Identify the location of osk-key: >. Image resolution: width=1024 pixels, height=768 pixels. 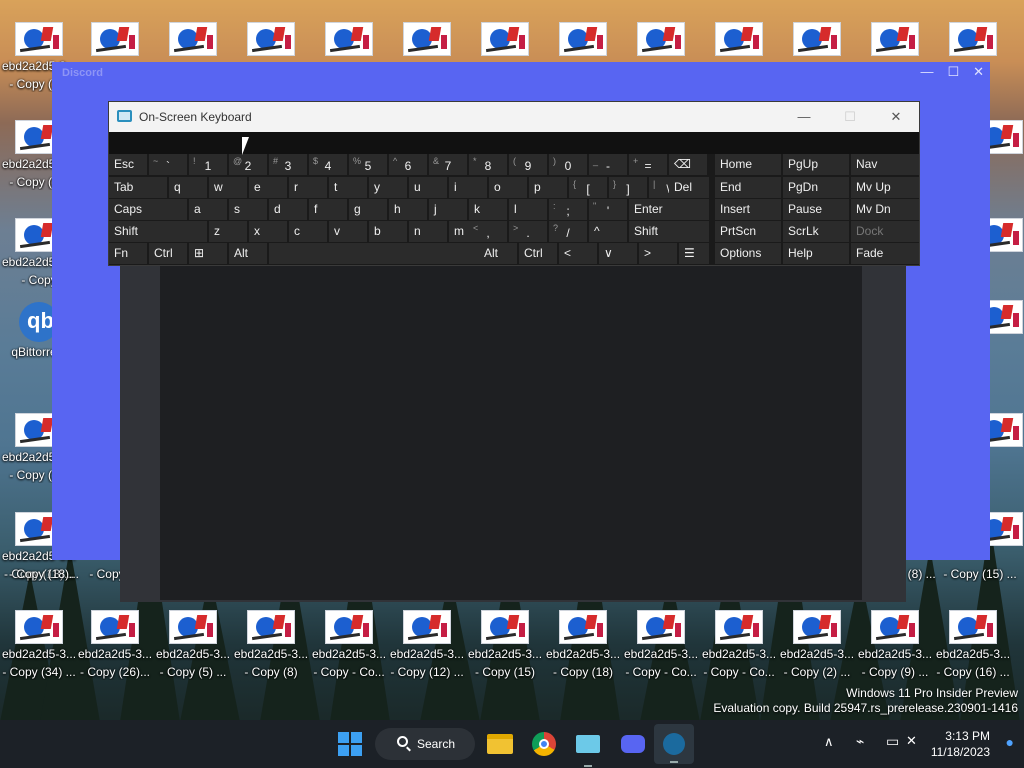
(658, 253).